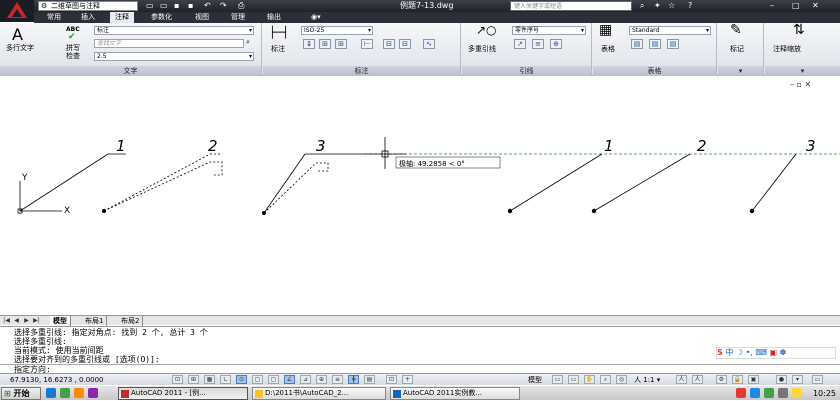 The width and height of the screenshot is (840, 401). I want to click on grid-display-toggle: ▦, so click(209, 379).